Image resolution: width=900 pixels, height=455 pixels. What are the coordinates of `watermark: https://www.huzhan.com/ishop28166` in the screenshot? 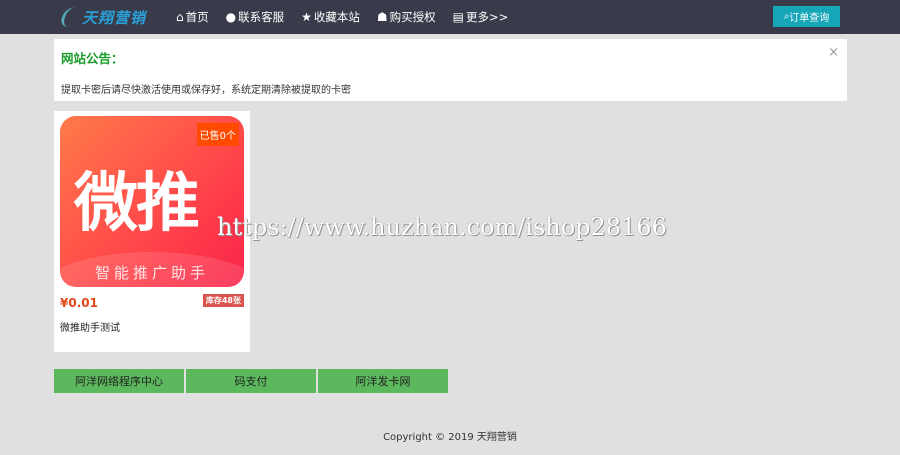 It's located at (442, 227).